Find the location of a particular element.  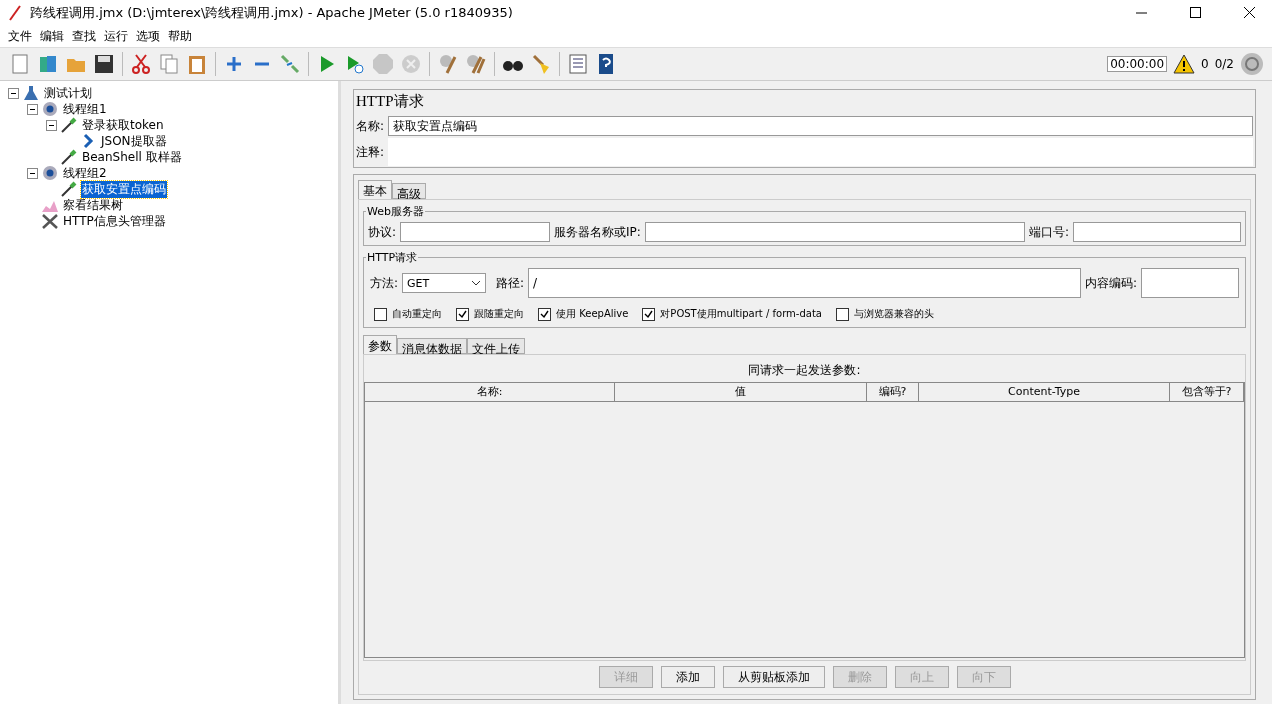

tree-node: 登录获取token is located at coordinates (123, 125).